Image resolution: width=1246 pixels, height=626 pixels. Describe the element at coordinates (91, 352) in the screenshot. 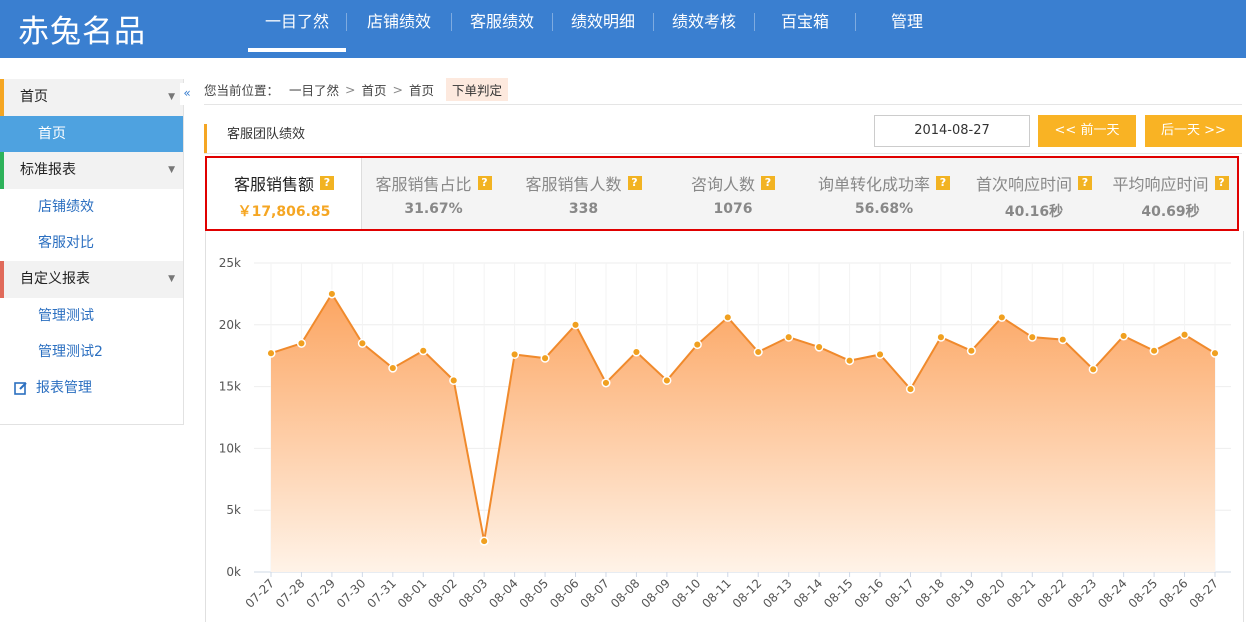

I see `sidebar-item-2-1: 管理测试2` at that location.